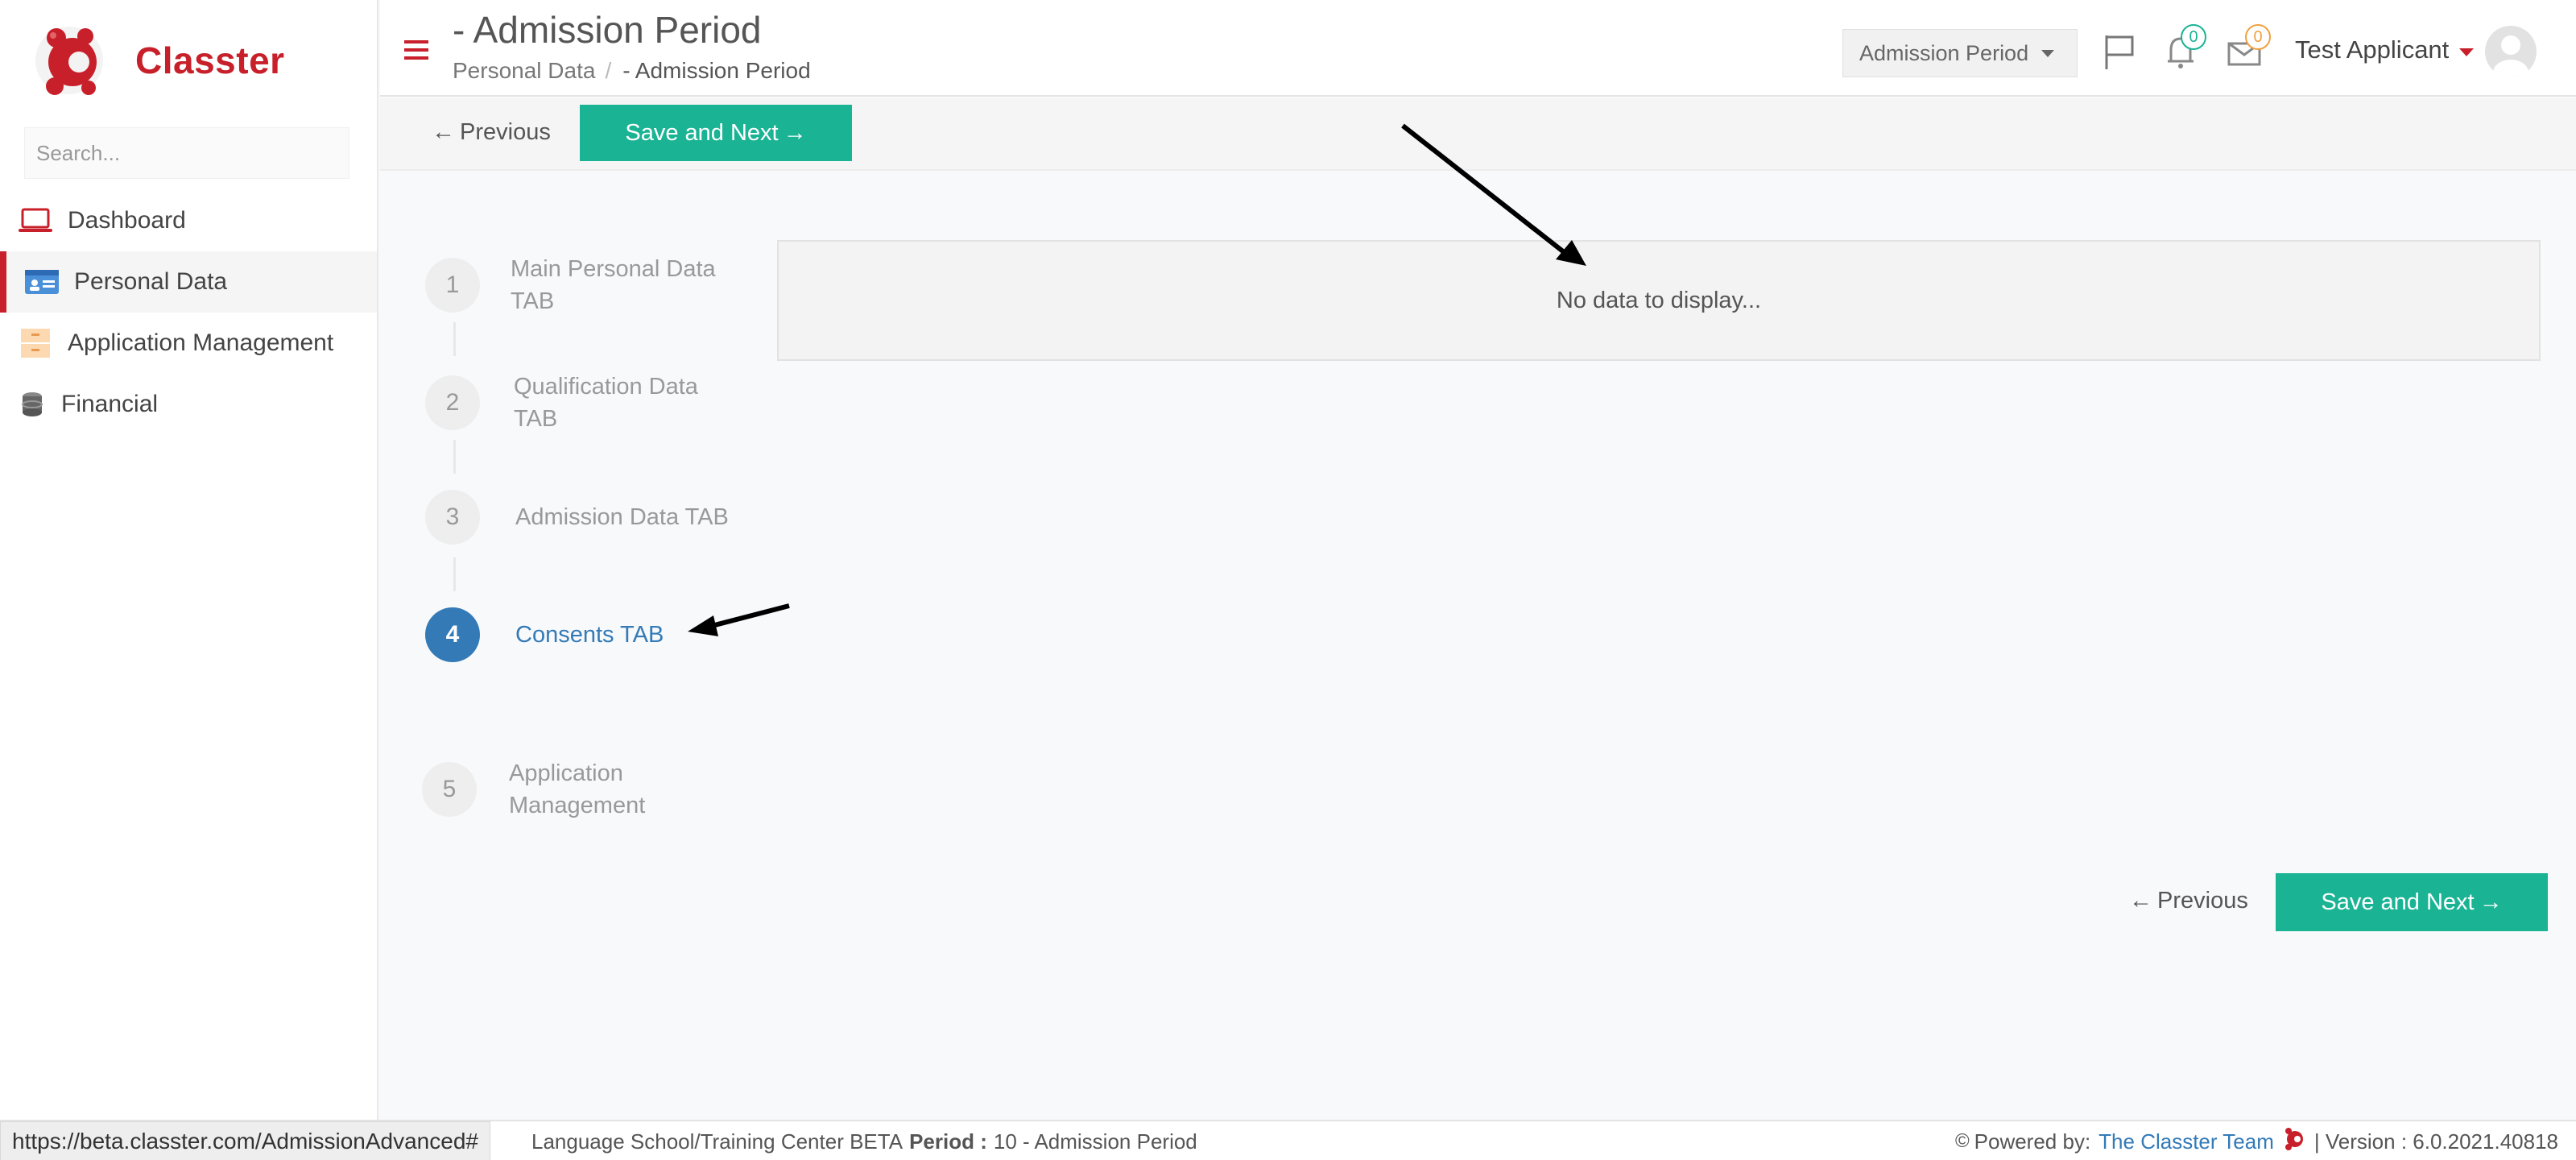 Image resolution: width=2576 pixels, height=1160 pixels. I want to click on step-number: 2, so click(453, 403).